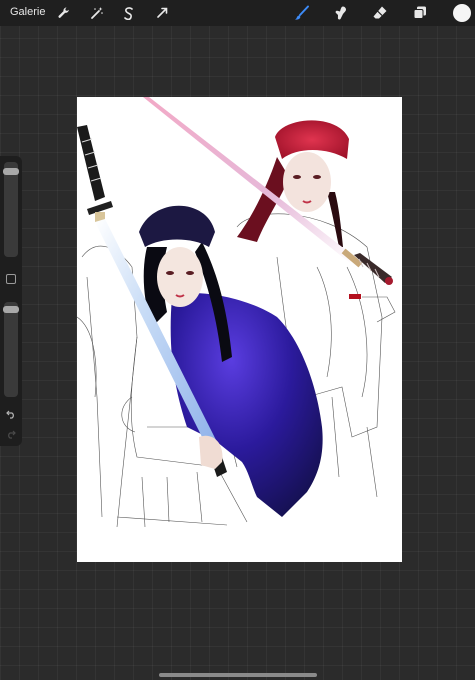 Image resolution: width=475 pixels, height=680 pixels. What do you see at coordinates (11, 349) in the screenshot?
I see `opacity-slider` at bounding box center [11, 349].